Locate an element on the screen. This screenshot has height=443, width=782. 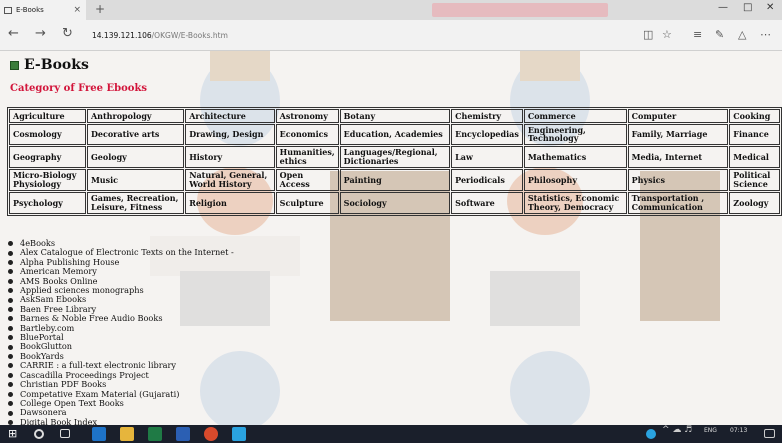
file-explorer-icon is located at coordinates (127, 434).